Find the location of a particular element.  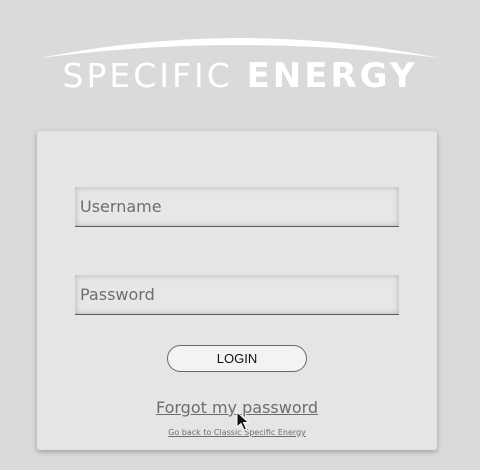

logo-word-energy: ENERGY is located at coordinates (332, 76).